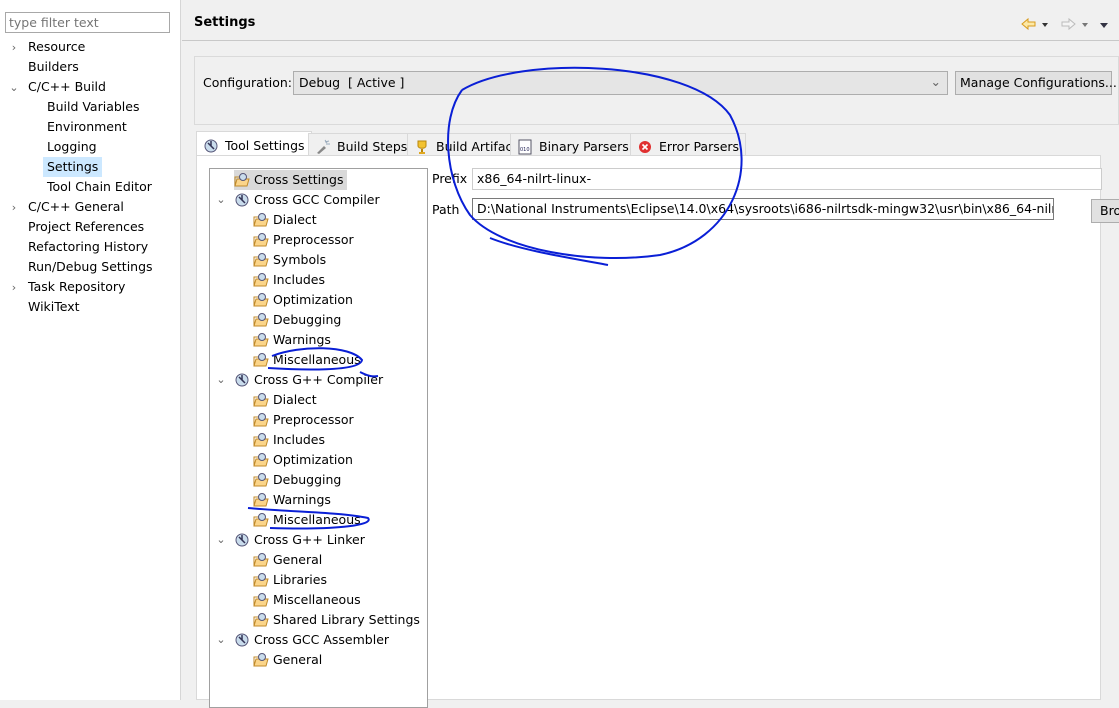  What do you see at coordinates (1105, 211) in the screenshot?
I see `browse-button: Bro` at bounding box center [1105, 211].